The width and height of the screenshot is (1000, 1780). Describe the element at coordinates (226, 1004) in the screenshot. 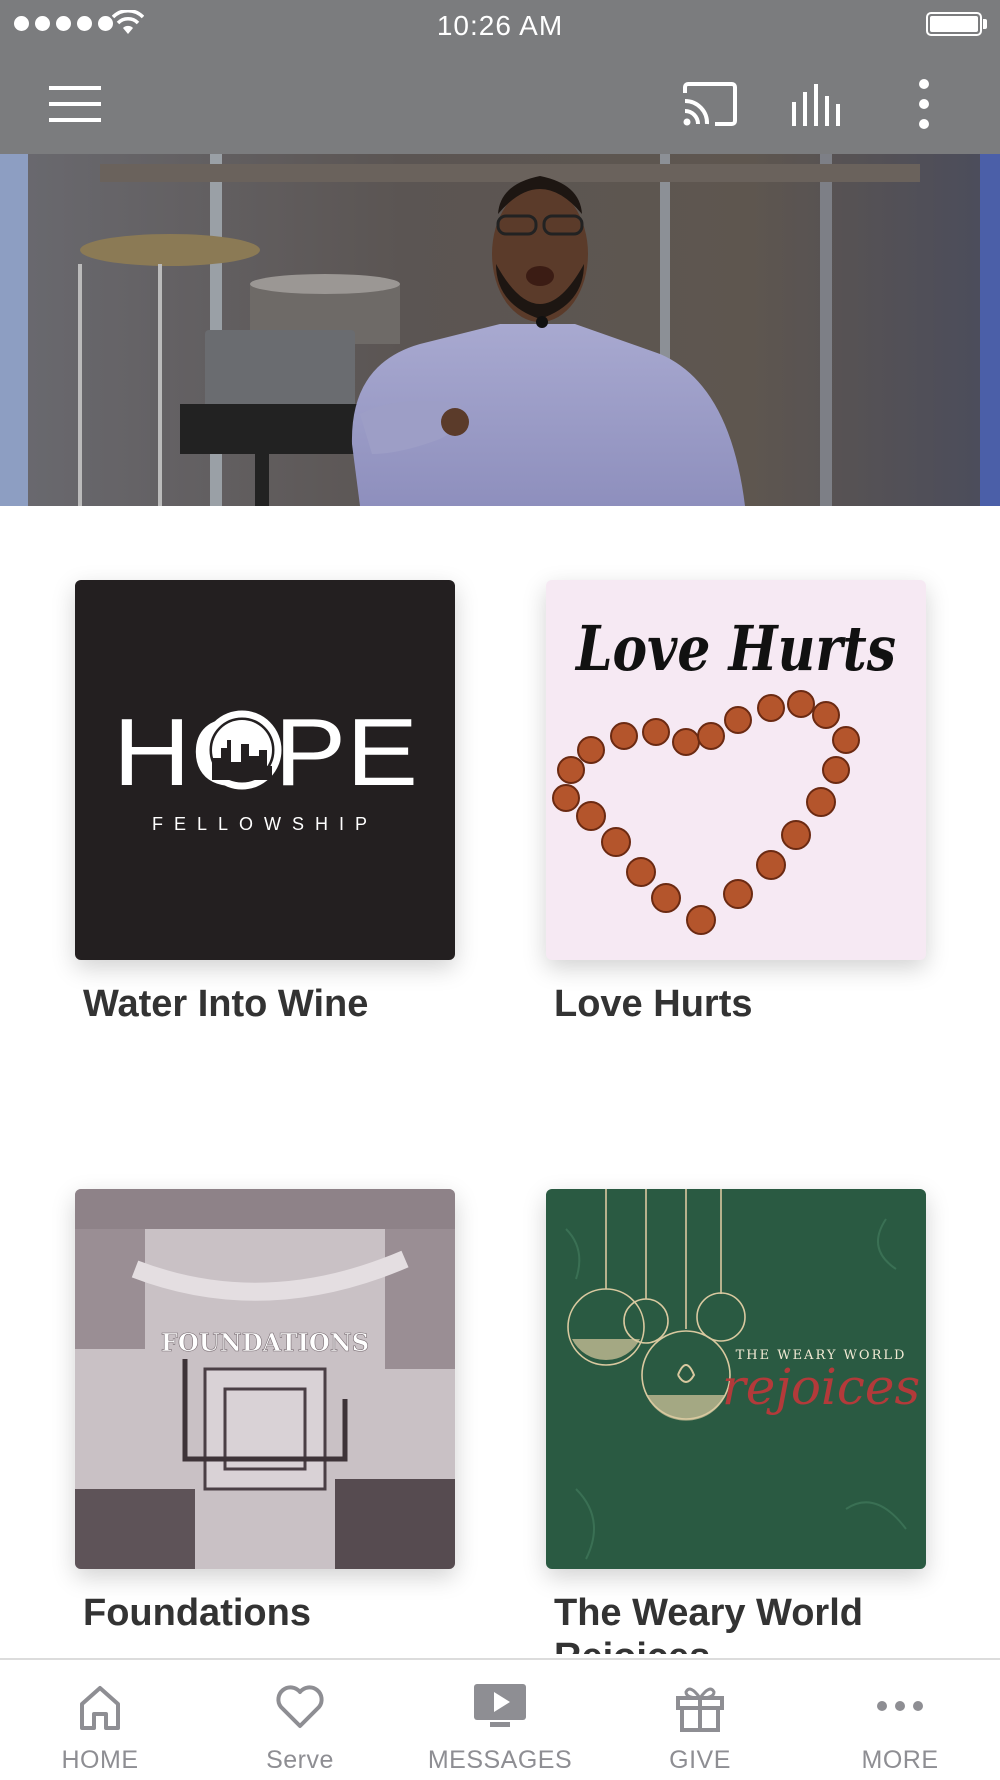

I see `series-title: Water Into Wine` at that location.